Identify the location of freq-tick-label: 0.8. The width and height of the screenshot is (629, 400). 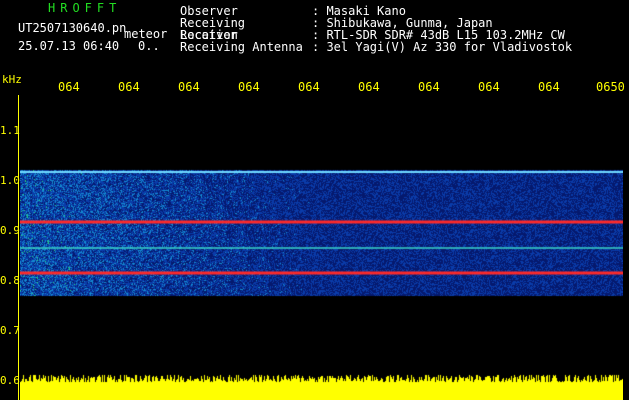
(10, 280).